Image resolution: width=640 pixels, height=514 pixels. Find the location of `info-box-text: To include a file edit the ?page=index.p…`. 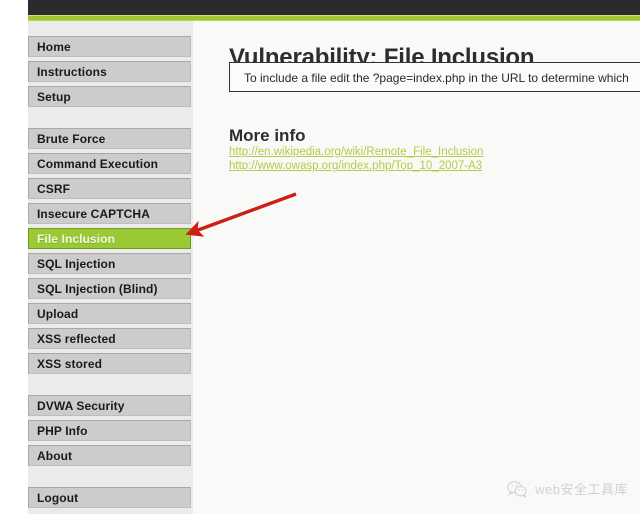

info-box-text: To include a file edit the ?page=index.p… is located at coordinates (436, 78).